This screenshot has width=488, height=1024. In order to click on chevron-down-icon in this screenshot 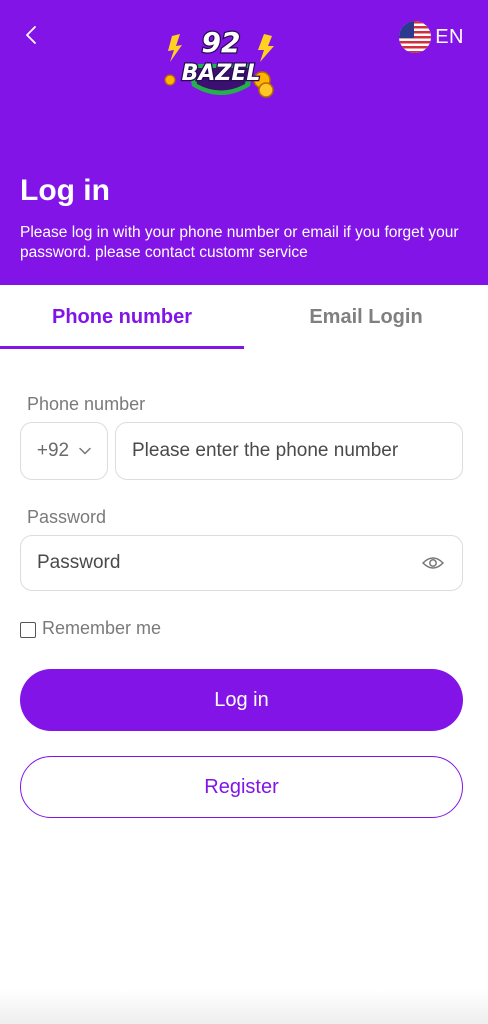, I will do `click(85, 451)`.